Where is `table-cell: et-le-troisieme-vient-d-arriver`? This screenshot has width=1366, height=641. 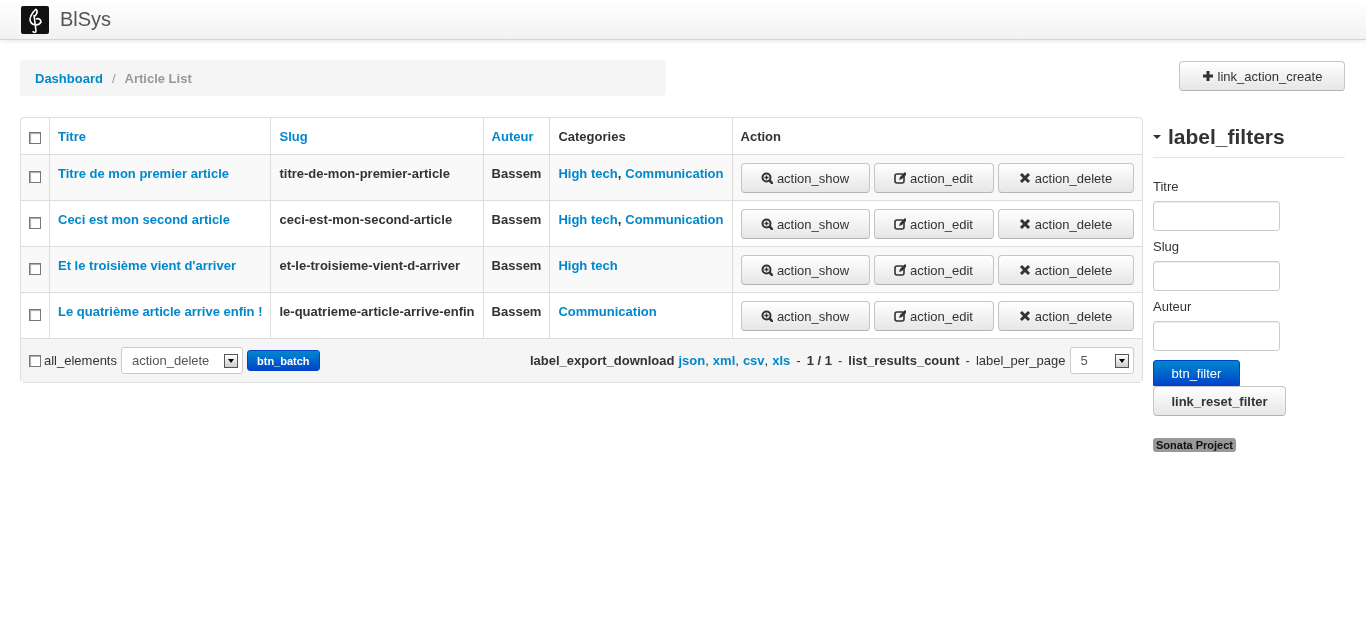 table-cell: et-le-troisieme-vient-d-arriver is located at coordinates (376, 269).